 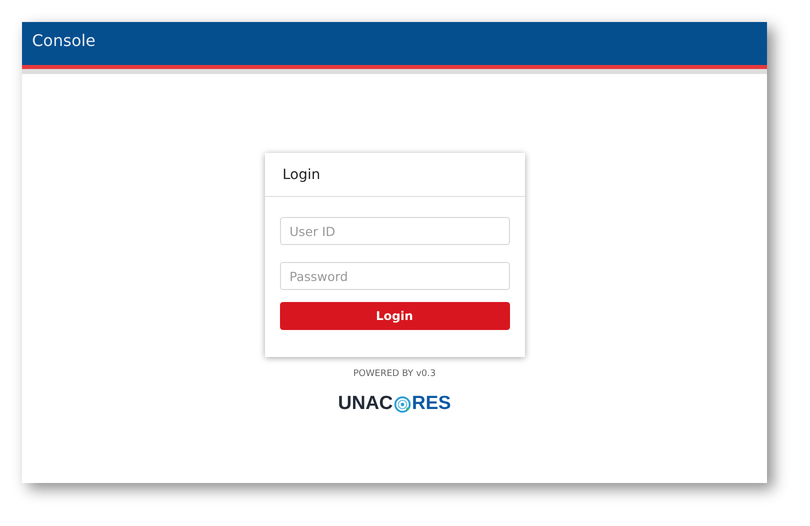 I want to click on input-field: User ID, so click(x=395, y=231).